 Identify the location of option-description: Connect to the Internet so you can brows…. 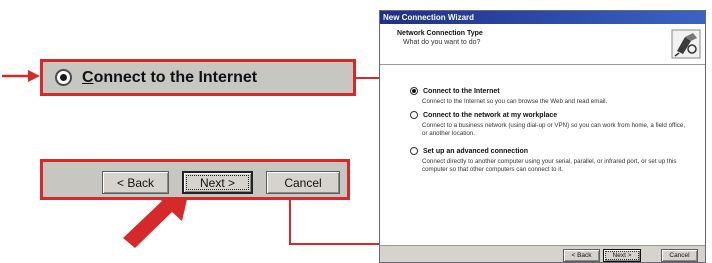
(515, 101).